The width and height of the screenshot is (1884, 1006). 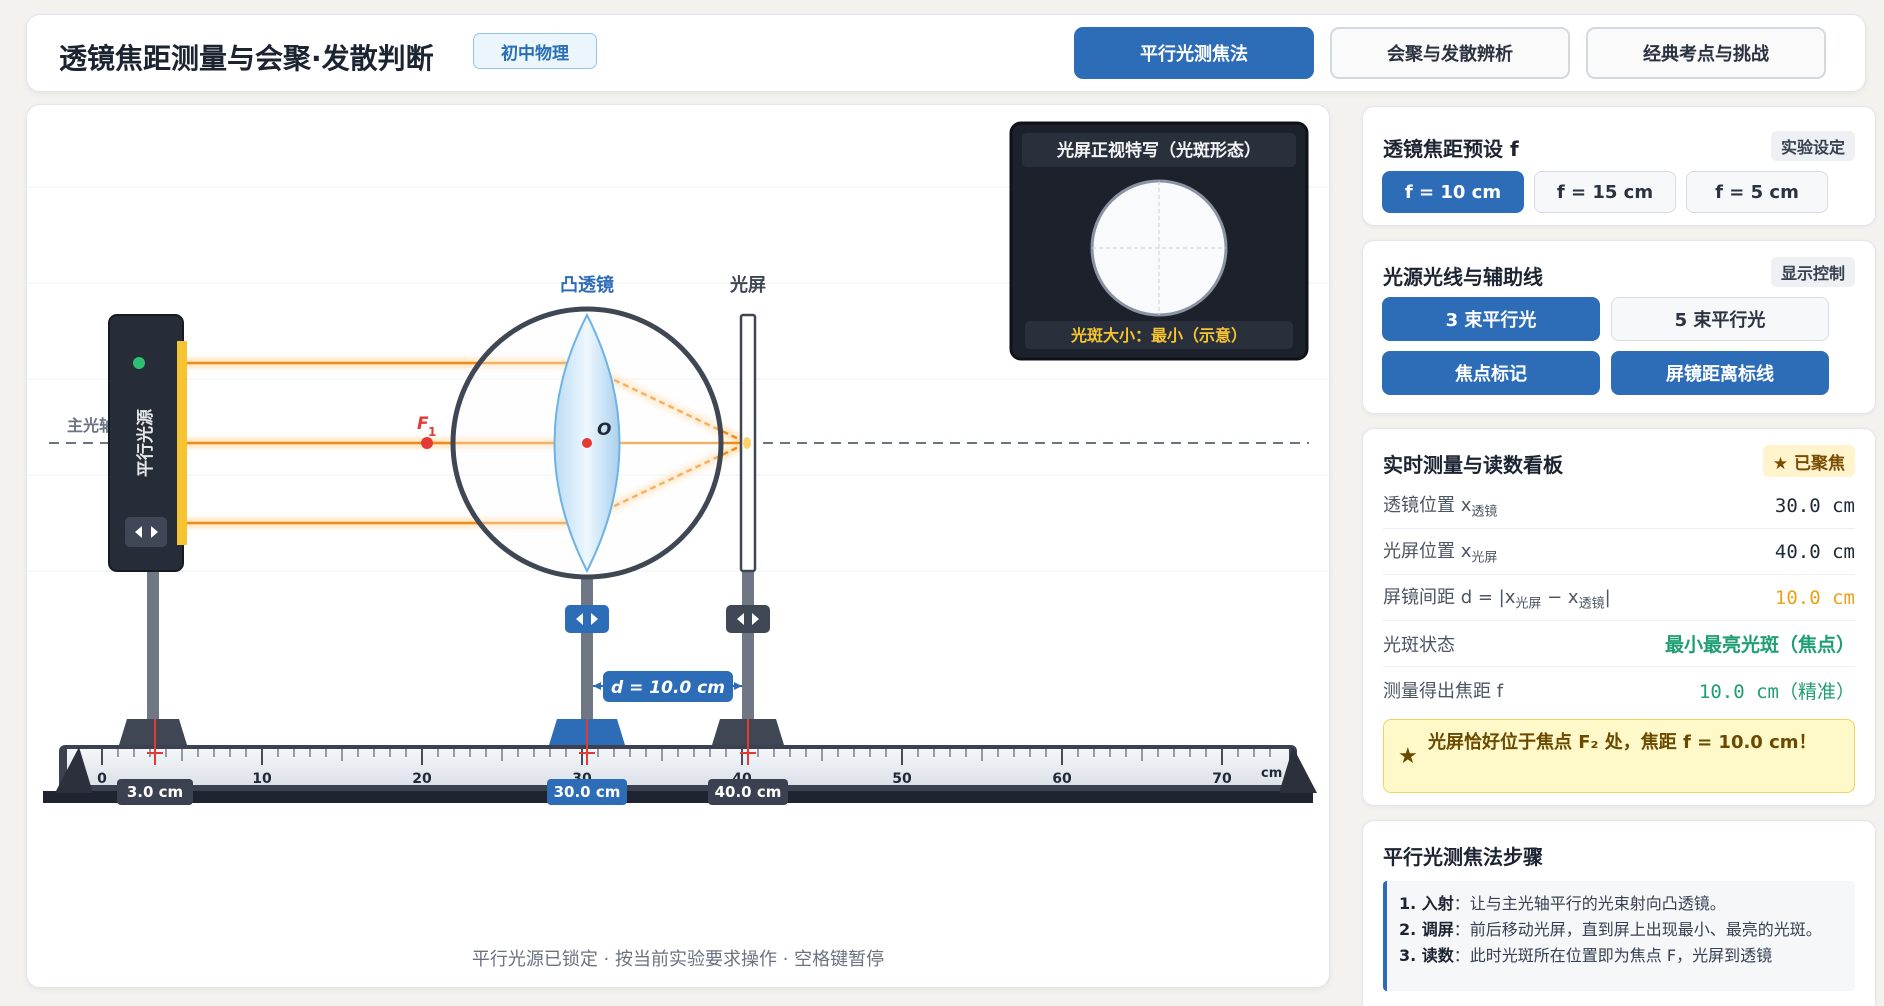 I want to click on ruler-tick-label: 60, so click(x=1062, y=779).